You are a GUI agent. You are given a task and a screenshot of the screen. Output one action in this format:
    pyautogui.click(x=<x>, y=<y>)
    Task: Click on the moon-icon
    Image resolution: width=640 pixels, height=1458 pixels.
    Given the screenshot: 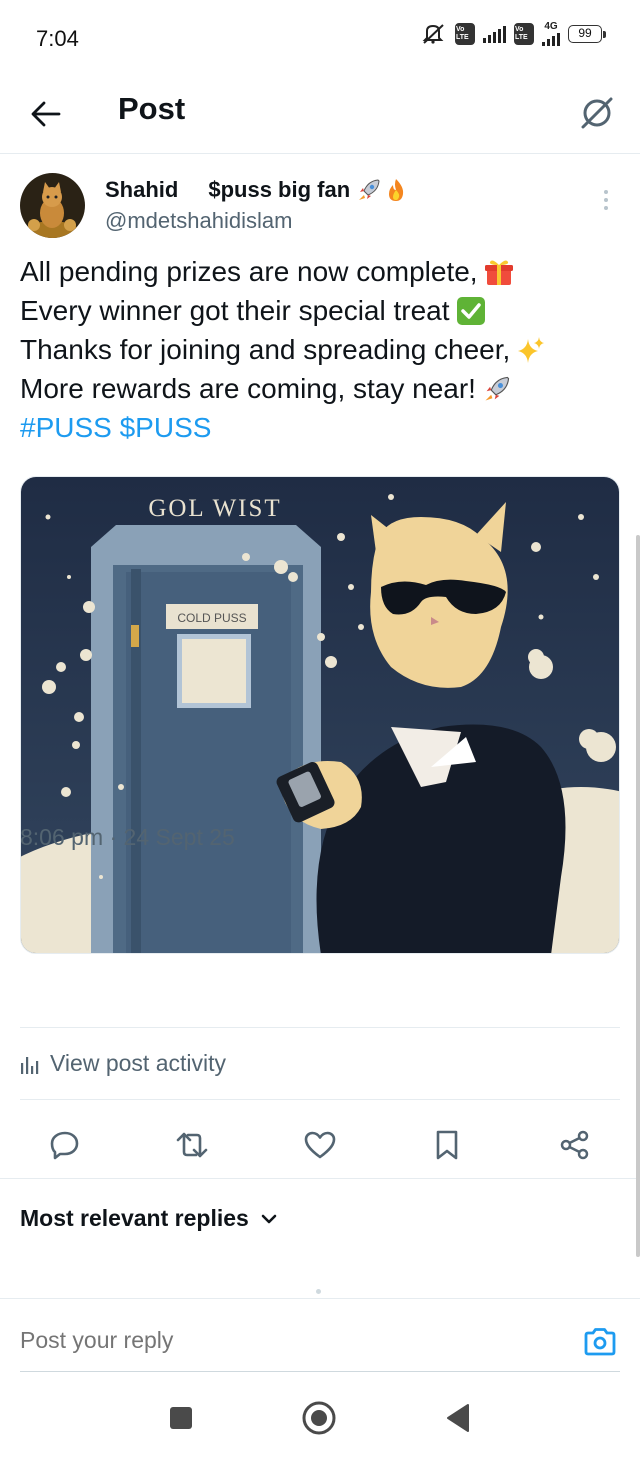 What is the action you would take?
    pyautogui.click(x=194, y=189)
    